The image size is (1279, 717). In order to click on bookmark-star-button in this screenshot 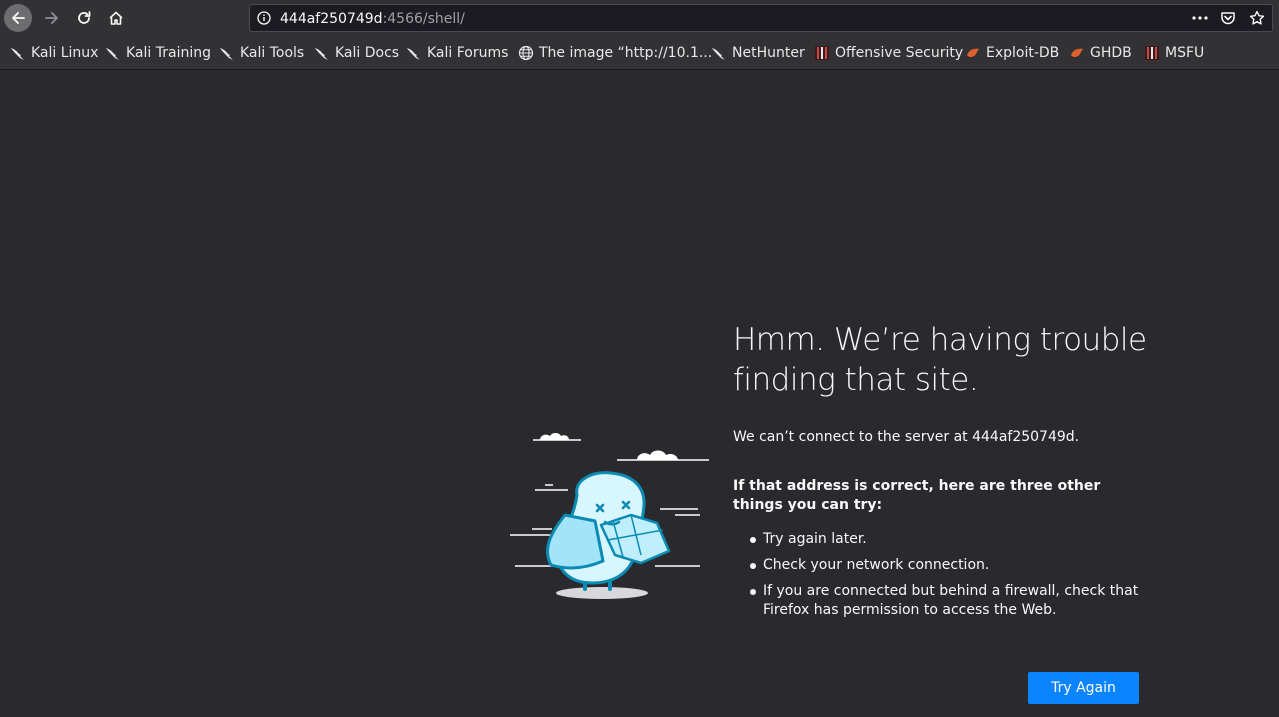, I will do `click(1257, 18)`.